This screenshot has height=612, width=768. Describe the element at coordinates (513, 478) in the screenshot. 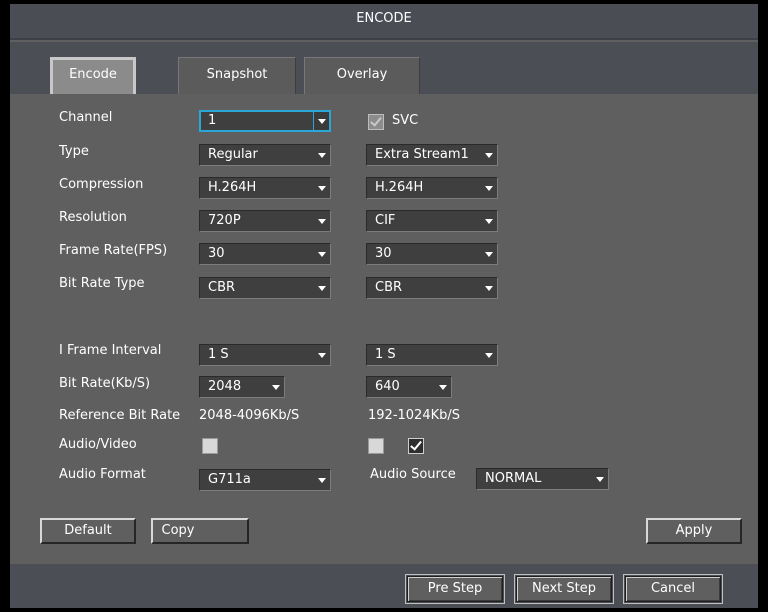

I see `audio-source-value: NORMAL` at that location.